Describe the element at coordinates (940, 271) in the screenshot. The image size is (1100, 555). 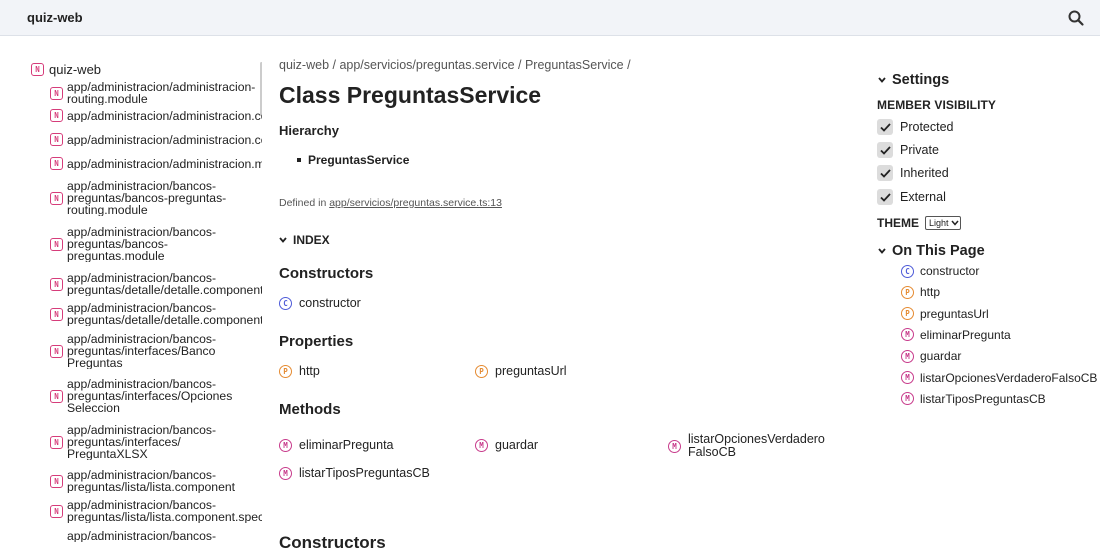
I see `on-this-page-item: Cconstructor` at that location.